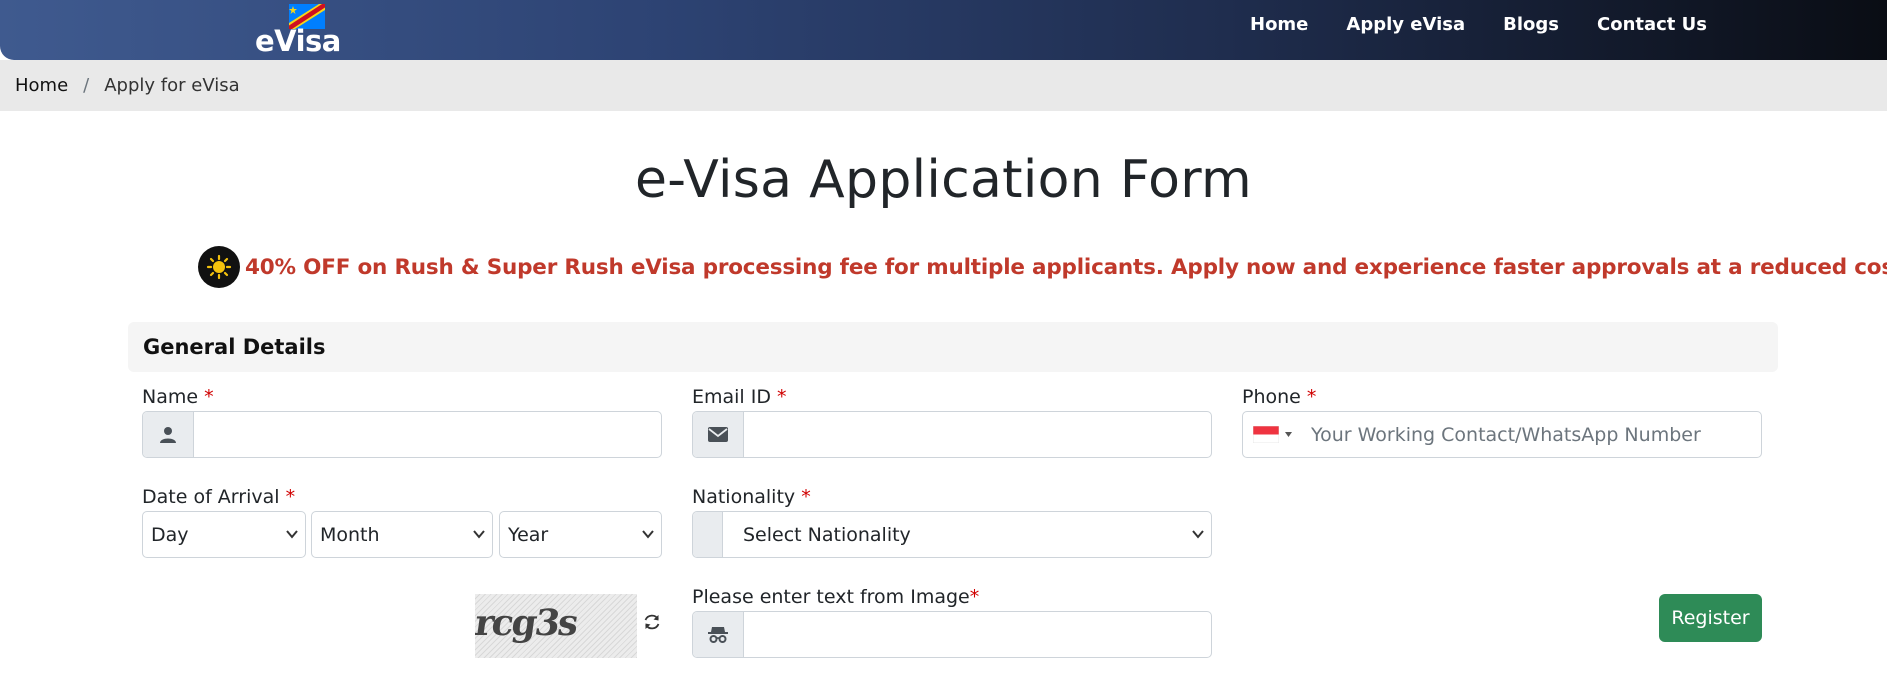 This screenshot has width=1887, height=674. What do you see at coordinates (234, 347) in the screenshot?
I see `section-title: General Details` at bounding box center [234, 347].